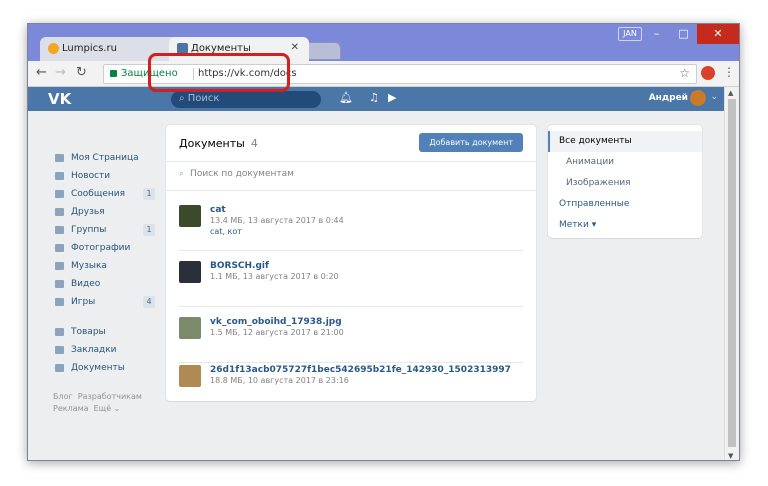 This screenshot has height=486, width=768. Describe the element at coordinates (60, 72) in the screenshot. I see `forward-arrow-icon: →` at that location.